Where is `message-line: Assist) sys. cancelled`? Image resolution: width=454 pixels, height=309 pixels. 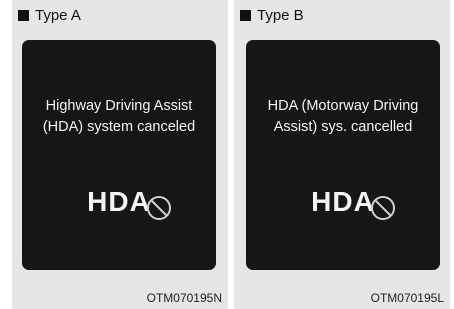
message-line: Assist) sys. cancelled is located at coordinates (343, 127).